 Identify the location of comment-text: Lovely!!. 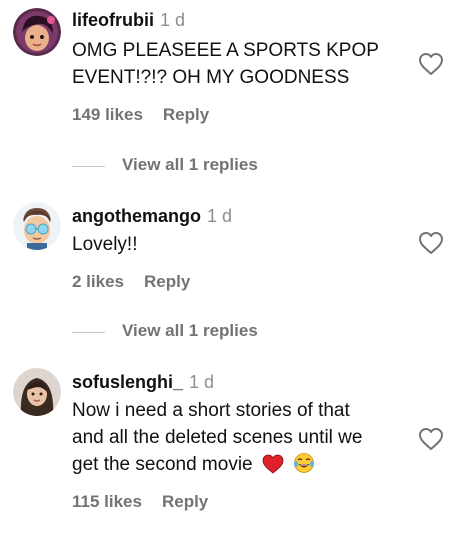
(104, 244).